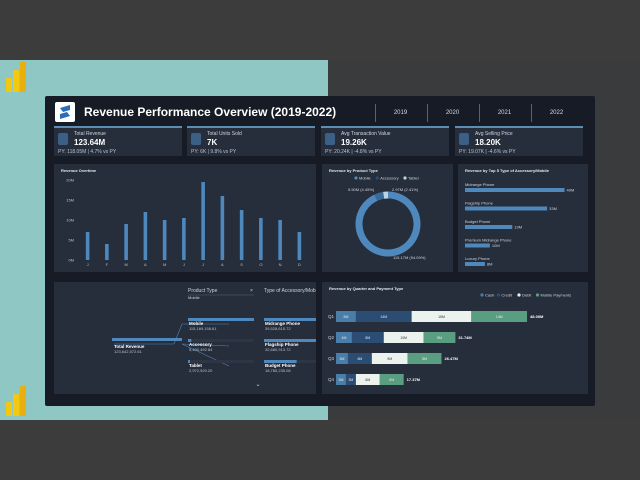 The height and width of the screenshot is (480, 640). Describe the element at coordinates (452, 113) in the screenshot. I see `year-2020-button: 2020` at that location.